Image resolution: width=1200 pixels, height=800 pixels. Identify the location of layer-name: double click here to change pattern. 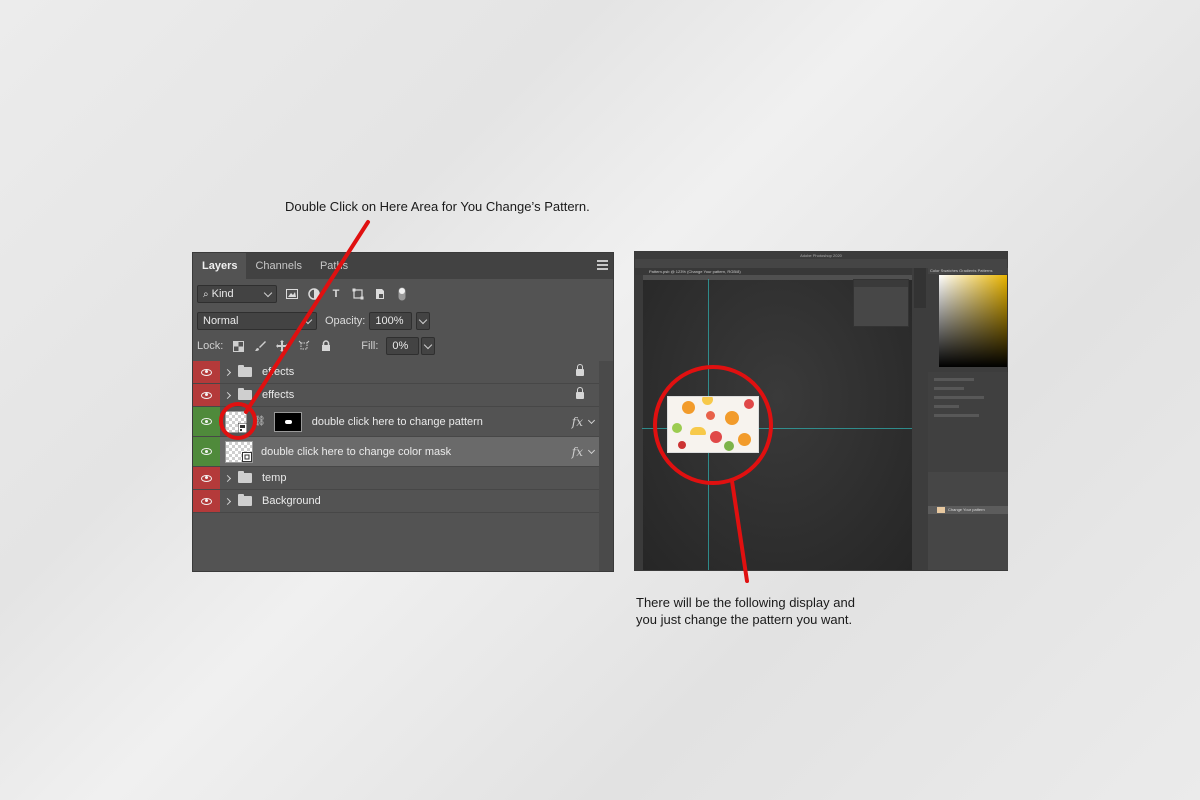
(397, 421).